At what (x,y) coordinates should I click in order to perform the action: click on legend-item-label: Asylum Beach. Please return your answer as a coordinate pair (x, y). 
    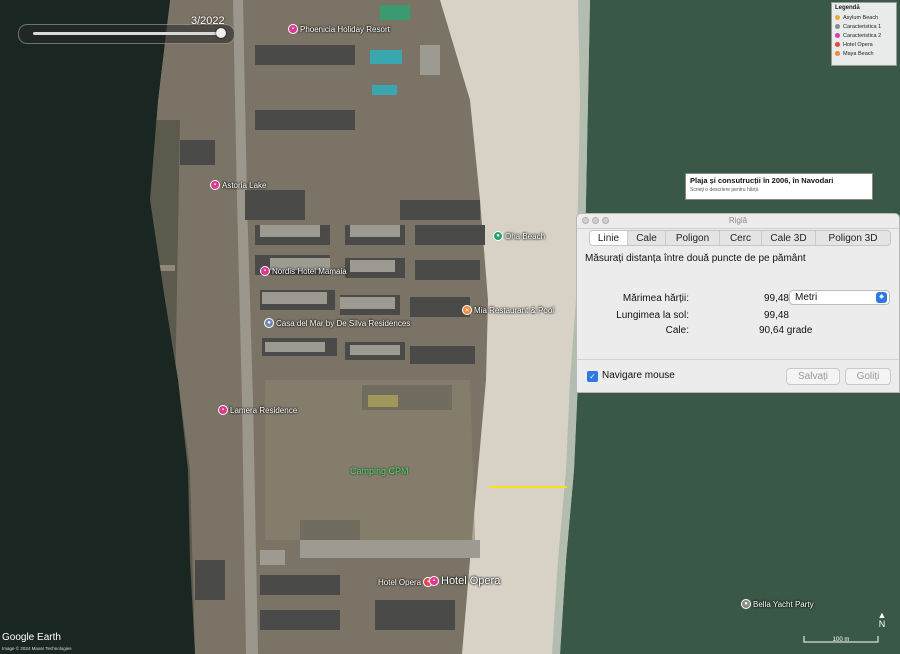
    Looking at the image, I should click on (861, 17).